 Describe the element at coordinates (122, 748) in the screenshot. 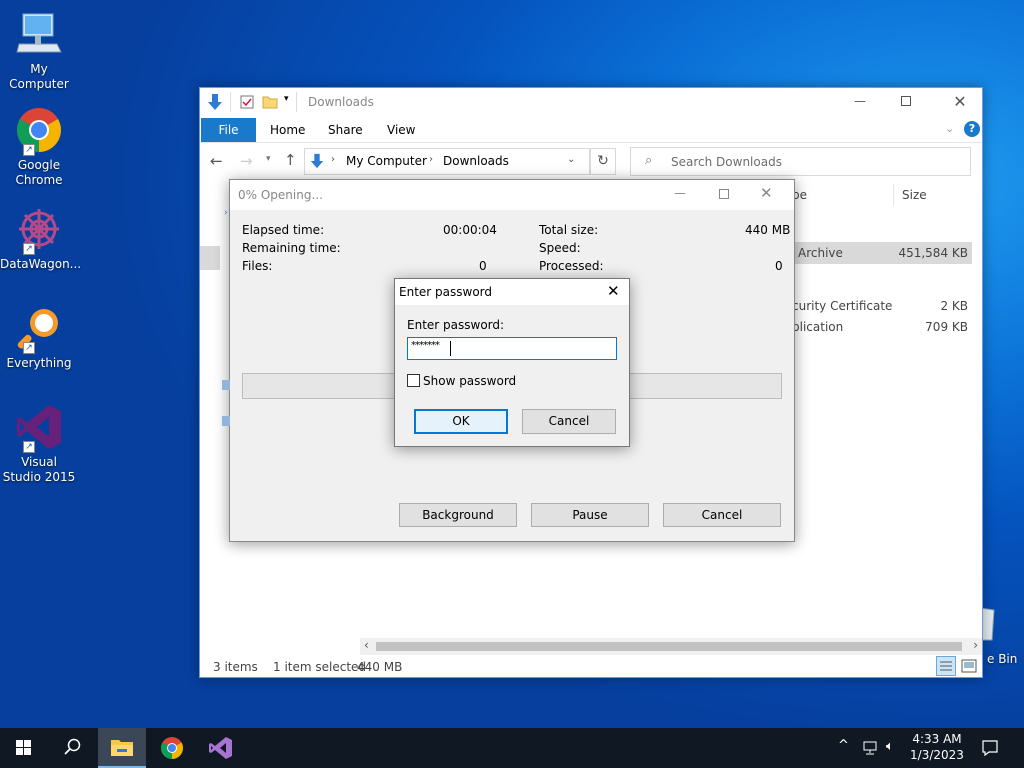

I see `taskbar-file-explorer` at that location.